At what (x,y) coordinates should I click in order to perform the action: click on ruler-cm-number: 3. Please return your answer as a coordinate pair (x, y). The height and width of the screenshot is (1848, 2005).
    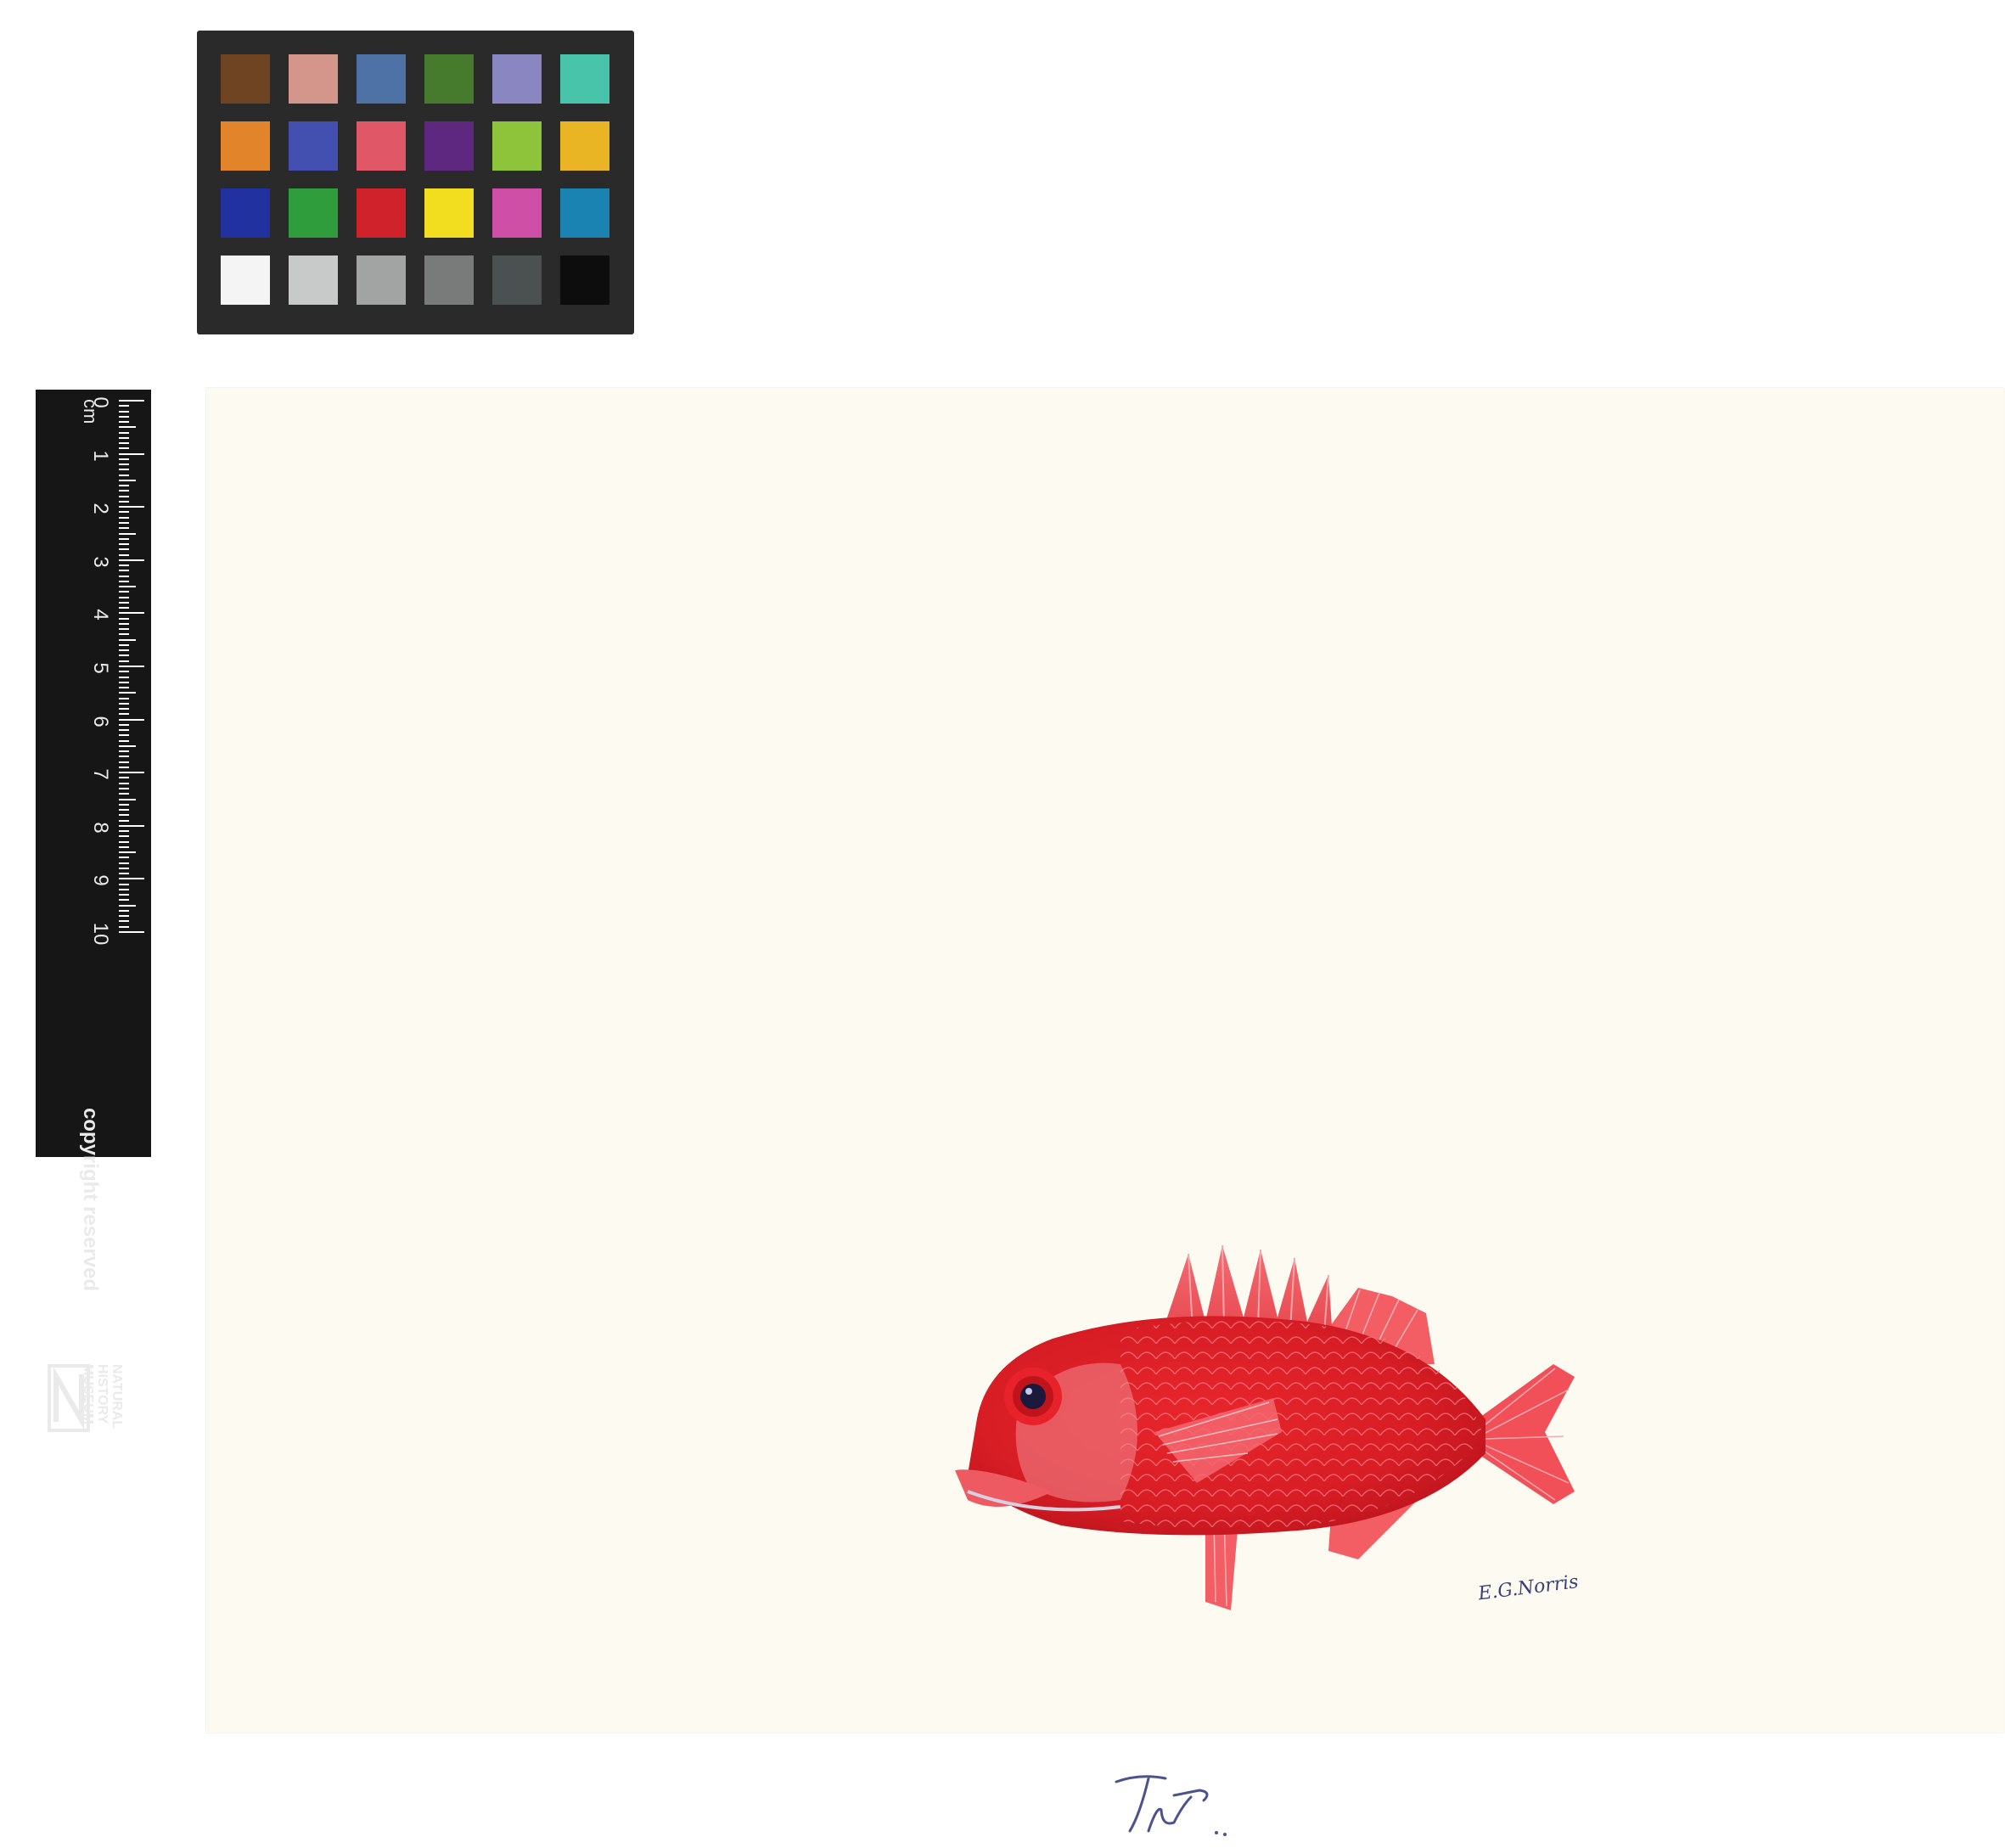
    Looking at the image, I should click on (101, 562).